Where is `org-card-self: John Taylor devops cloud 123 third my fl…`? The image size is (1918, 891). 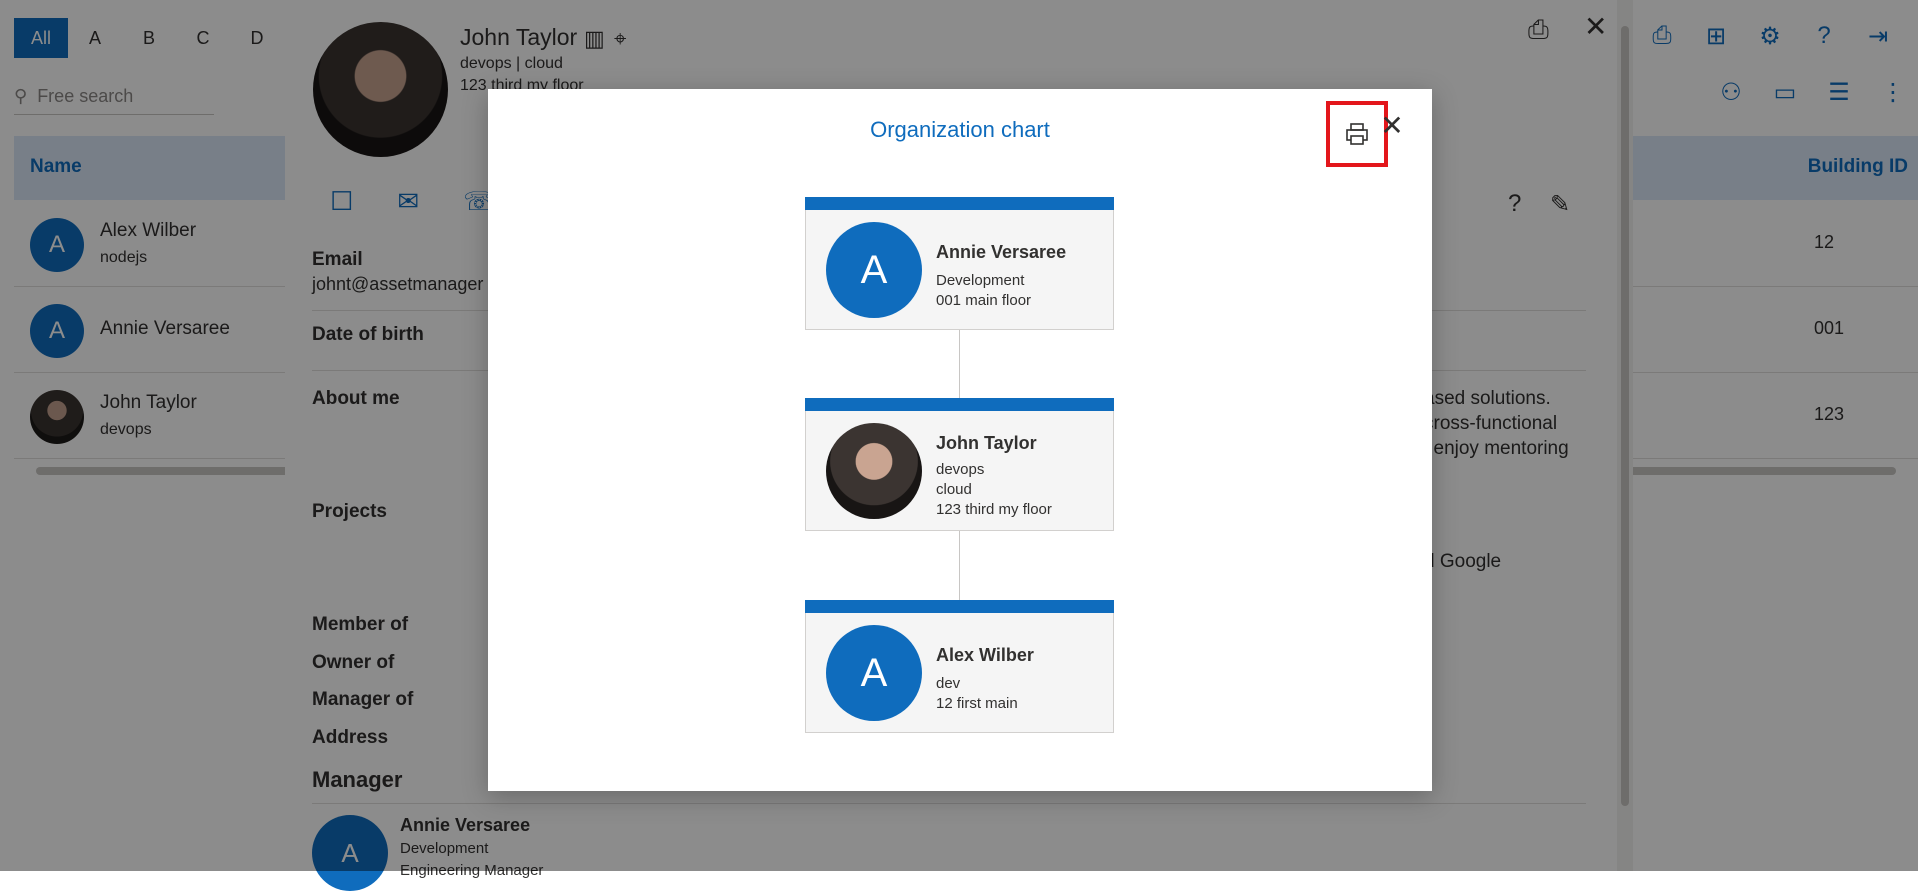 org-card-self: John Taylor devops cloud 123 third my fl… is located at coordinates (959, 464).